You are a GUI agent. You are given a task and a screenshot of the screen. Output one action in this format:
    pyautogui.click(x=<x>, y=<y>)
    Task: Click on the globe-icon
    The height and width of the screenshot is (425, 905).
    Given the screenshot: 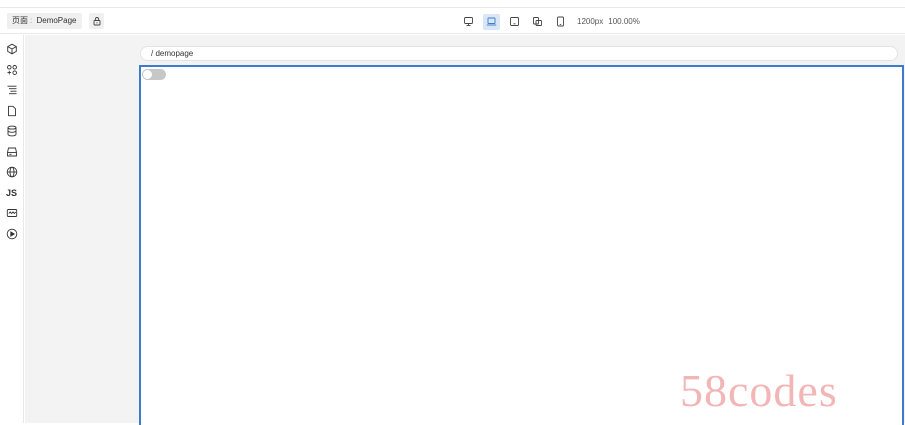 What is the action you would take?
    pyautogui.click(x=12, y=172)
    